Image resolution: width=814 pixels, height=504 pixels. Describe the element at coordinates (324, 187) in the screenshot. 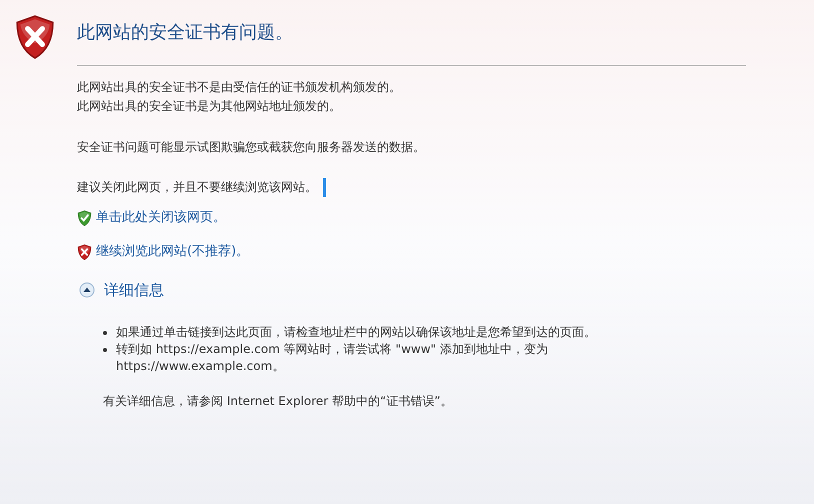

I see `text-cursor` at that location.